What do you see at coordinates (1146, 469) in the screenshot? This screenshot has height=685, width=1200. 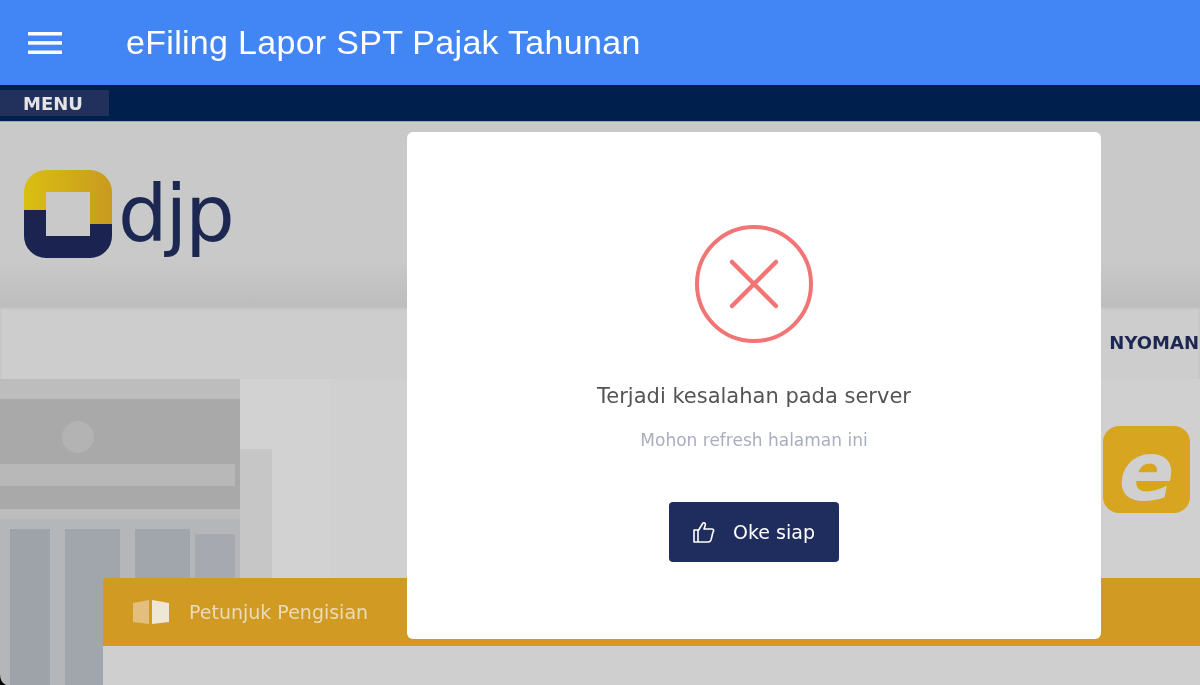 I see `app-logo: e` at bounding box center [1146, 469].